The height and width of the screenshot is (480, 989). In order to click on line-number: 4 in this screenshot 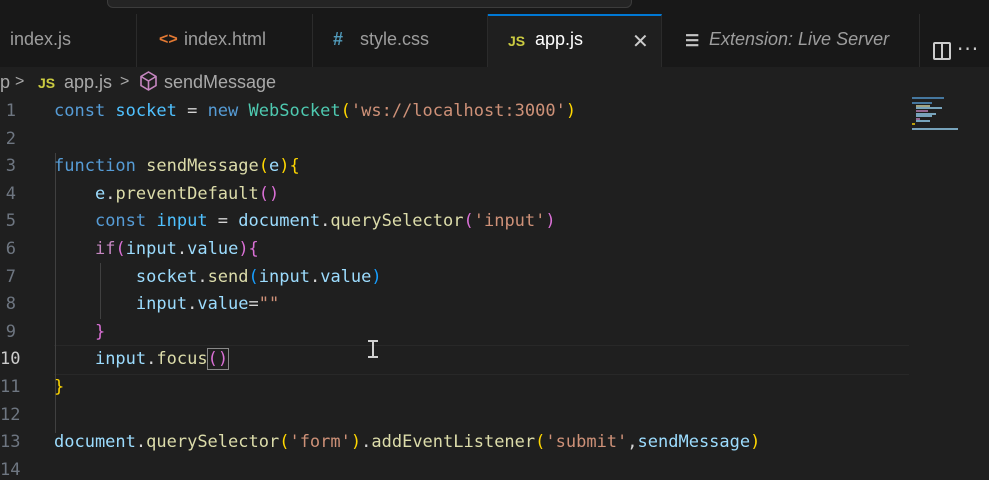, I will do `click(10, 193)`.